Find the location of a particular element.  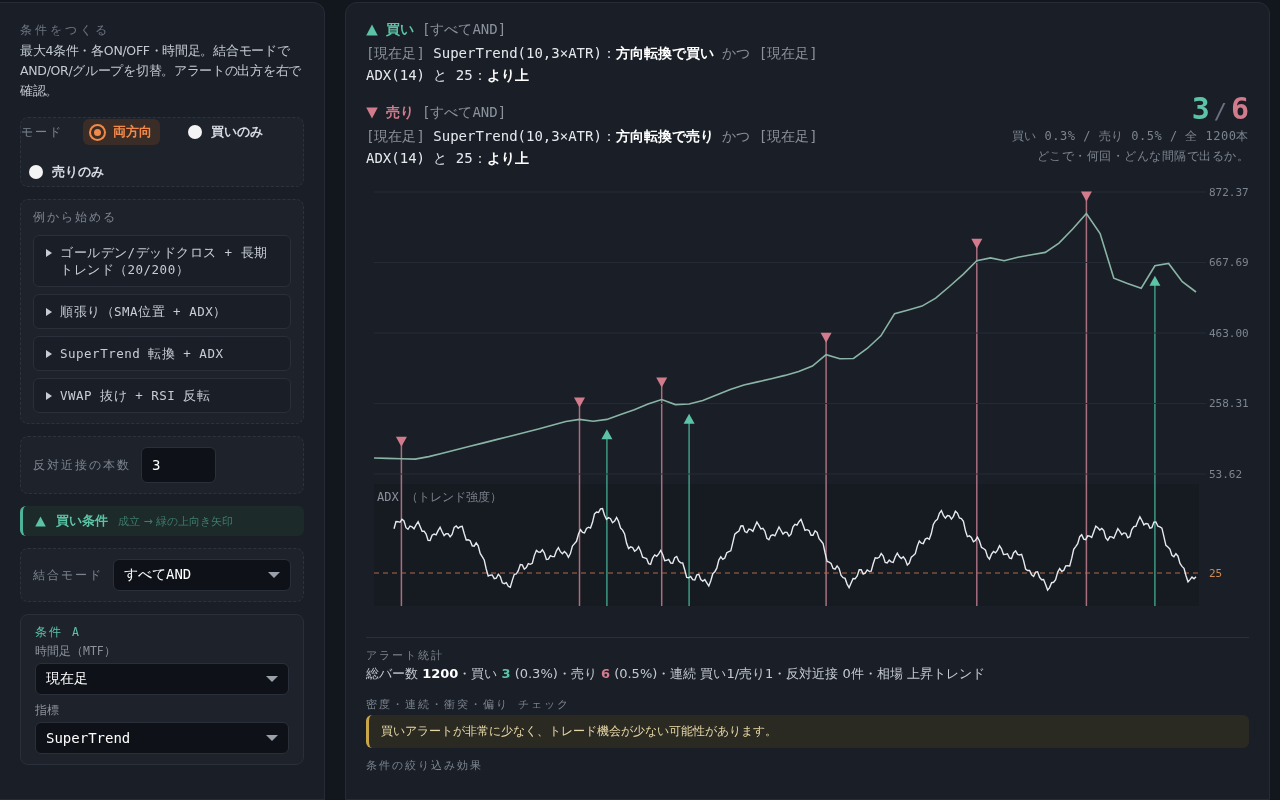

axis-tick-label: 667.69 is located at coordinates (1229, 263).